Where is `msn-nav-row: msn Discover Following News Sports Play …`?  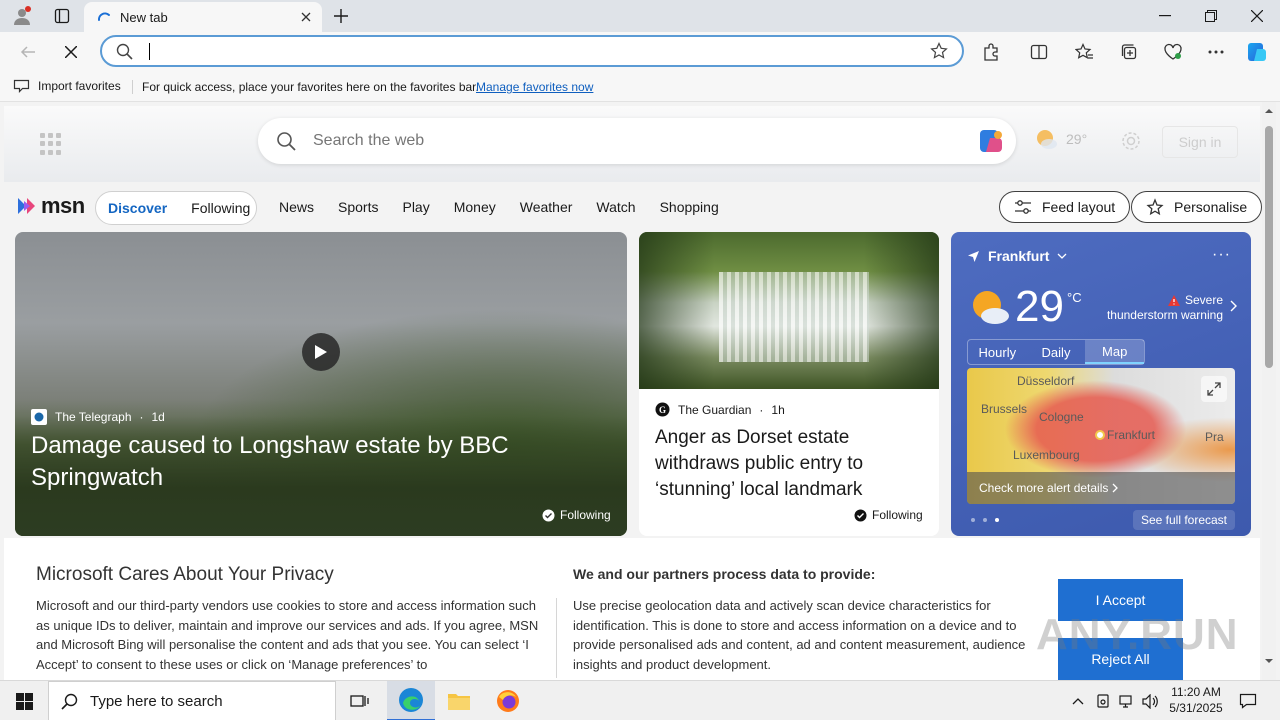 msn-nav-row: msn Discover Following News Sports Play … is located at coordinates (631, 208).